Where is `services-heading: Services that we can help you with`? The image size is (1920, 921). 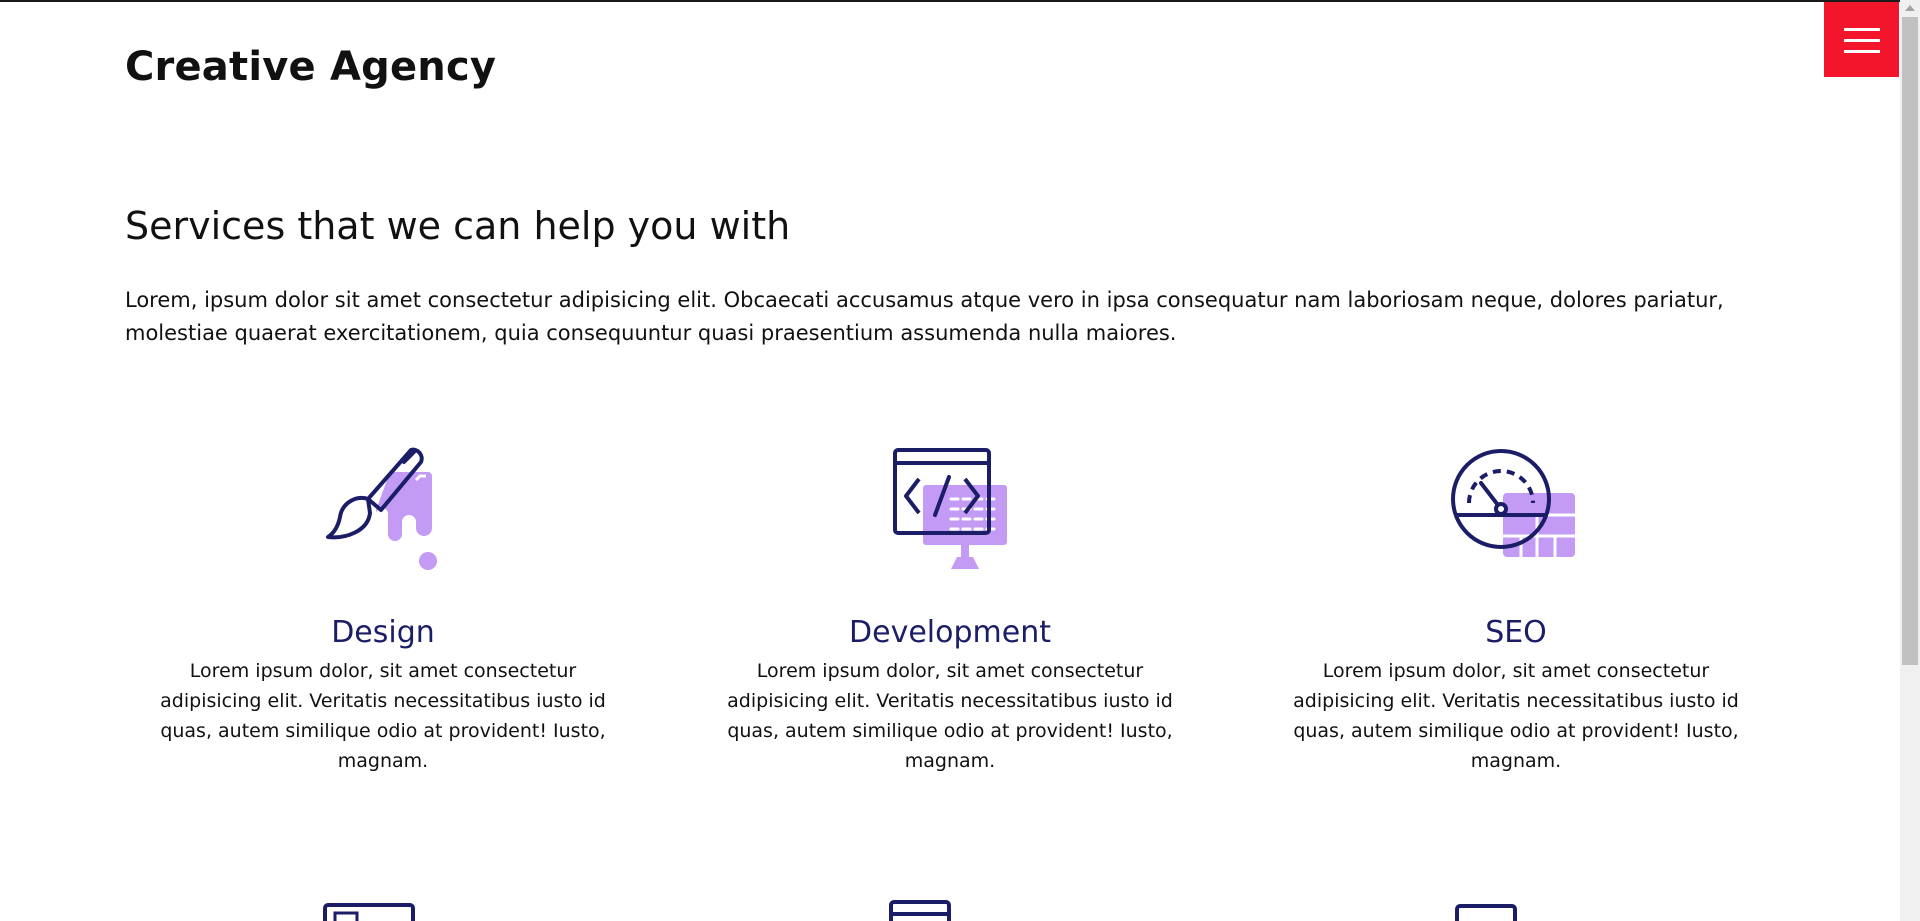
services-heading: Services that we can help you with is located at coordinates (458, 226).